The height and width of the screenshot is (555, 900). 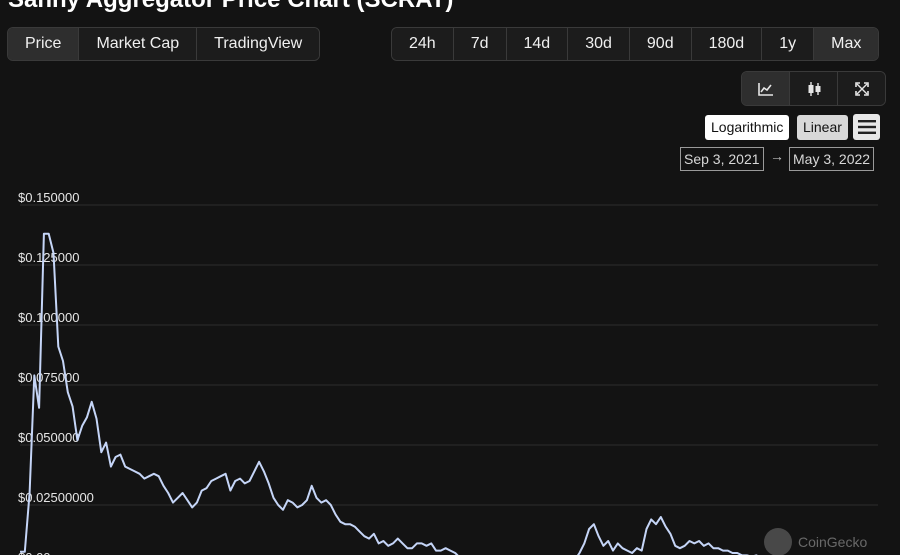 I want to click on watermark-text: CoinGecko, so click(x=833, y=542).